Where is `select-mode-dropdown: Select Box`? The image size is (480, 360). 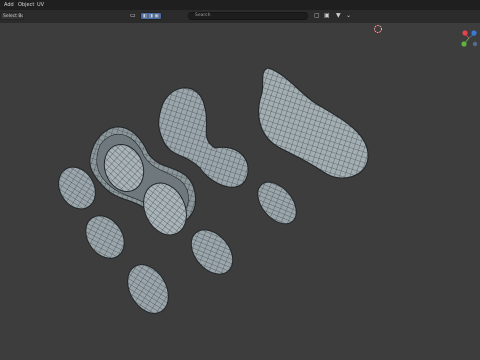 select-mode-dropdown: Select Box is located at coordinates (12, 16).